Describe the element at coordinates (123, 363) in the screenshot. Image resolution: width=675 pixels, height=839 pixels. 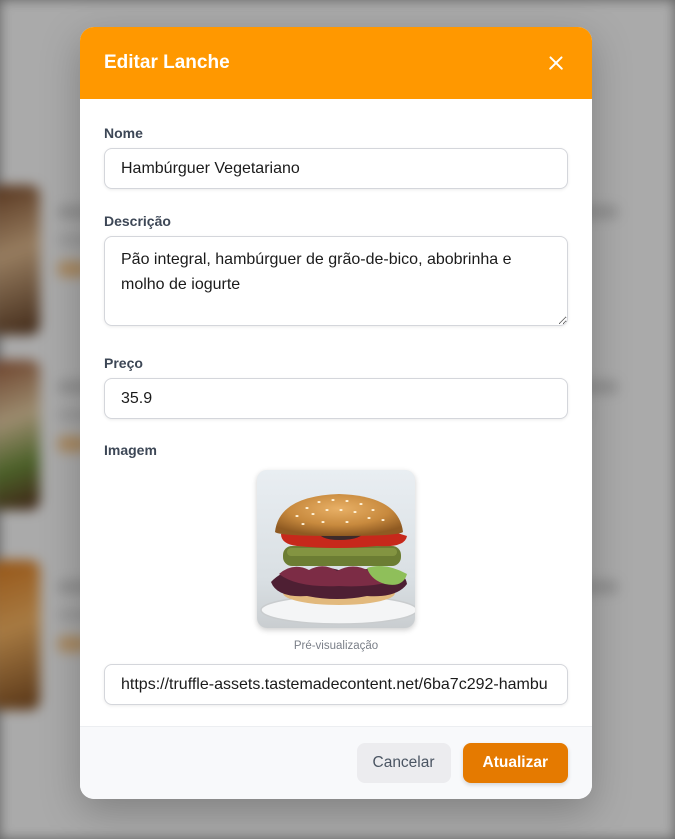
I see `price-label: Preço` at that location.